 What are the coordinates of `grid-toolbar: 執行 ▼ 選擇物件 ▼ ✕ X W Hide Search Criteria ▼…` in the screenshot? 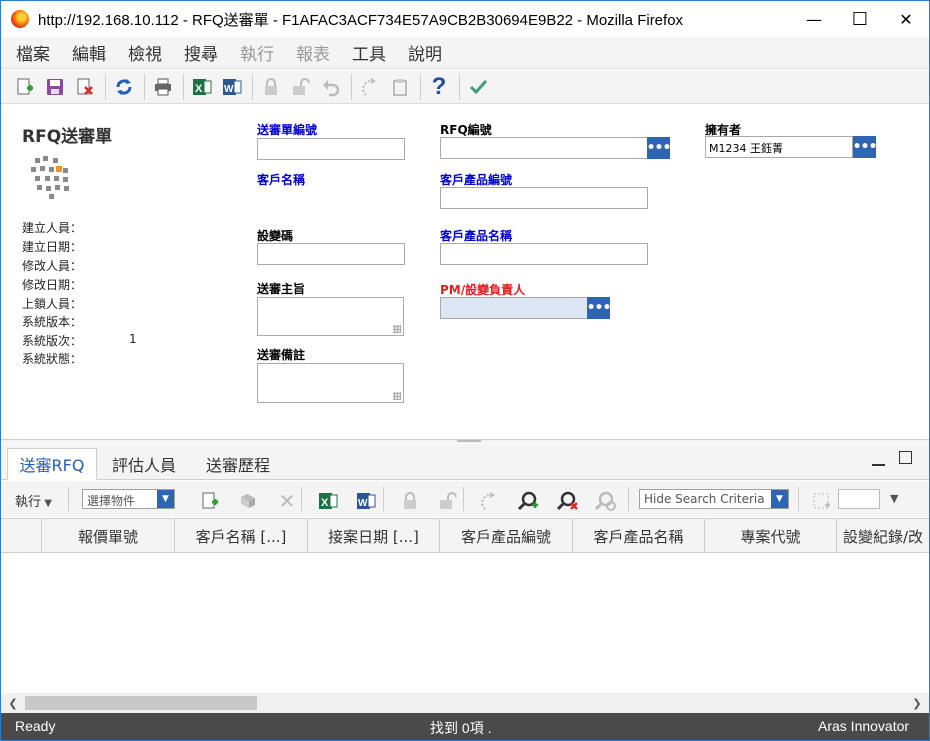 It's located at (465, 499).